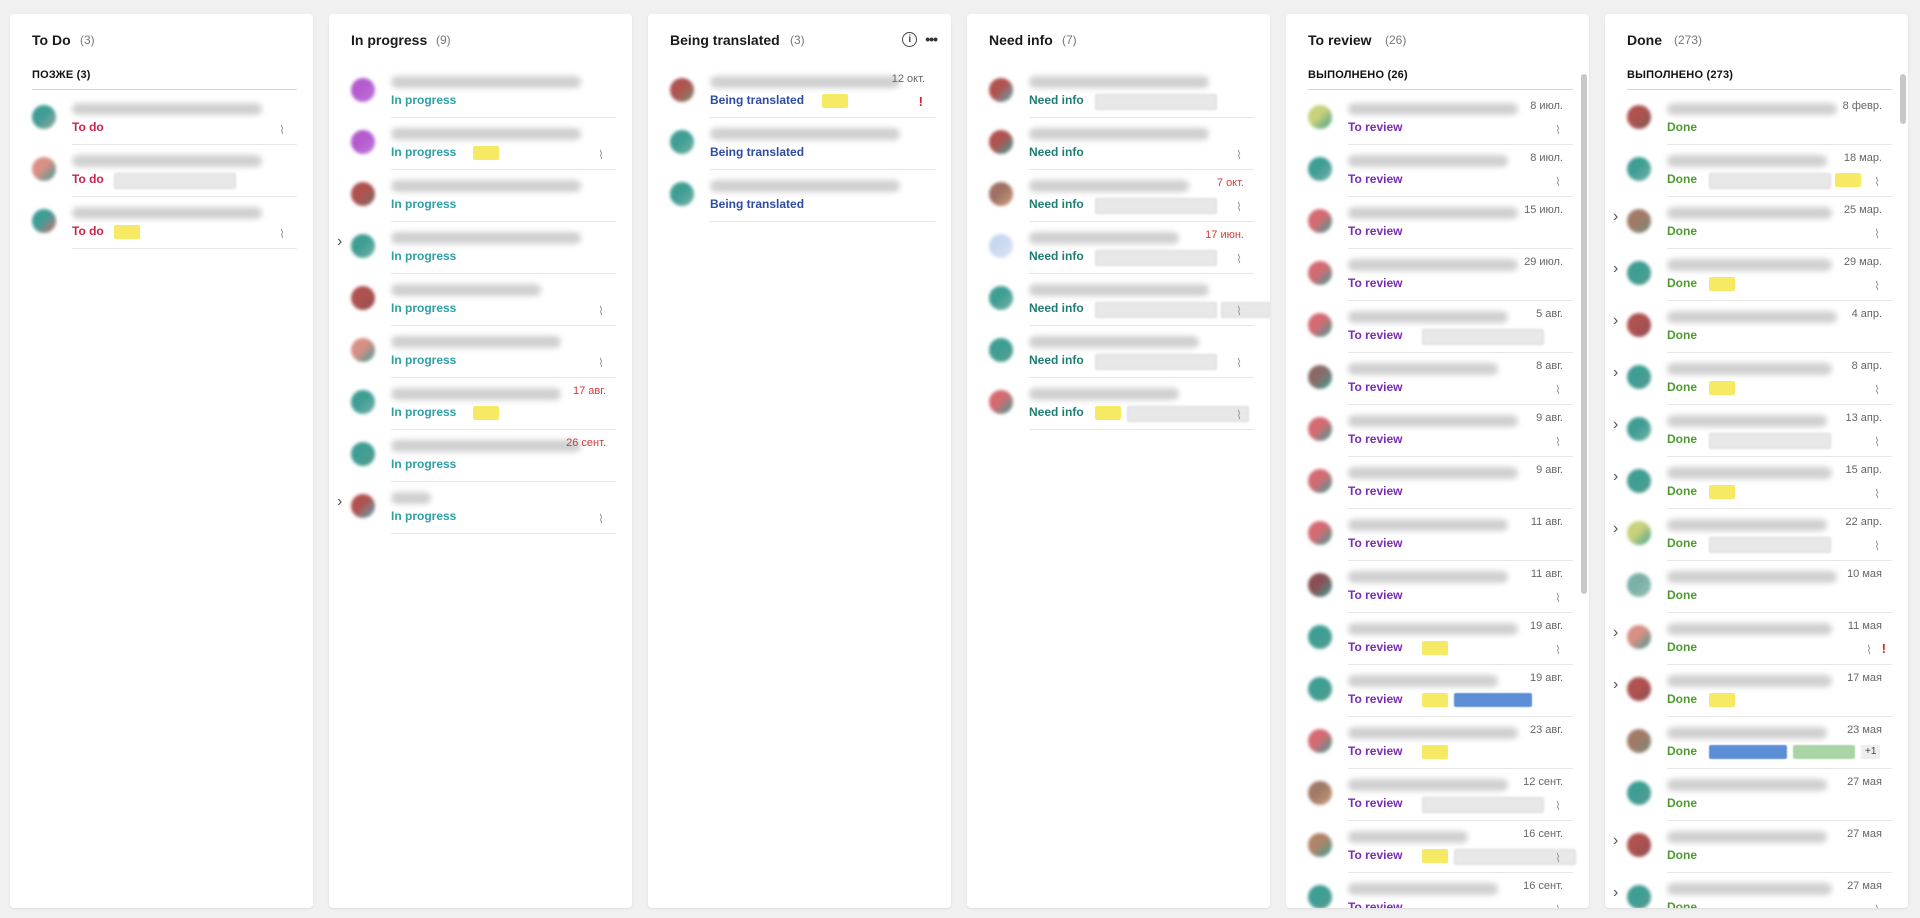  I want to click on status-label: In progress, so click(424, 360).